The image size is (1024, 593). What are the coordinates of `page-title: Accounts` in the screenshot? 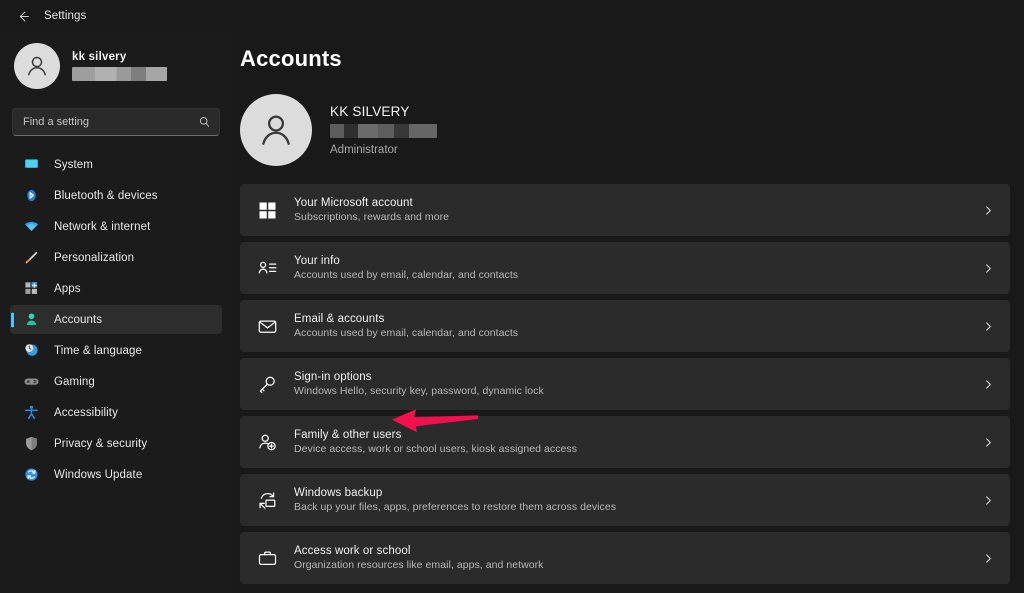 It's located at (291, 58).